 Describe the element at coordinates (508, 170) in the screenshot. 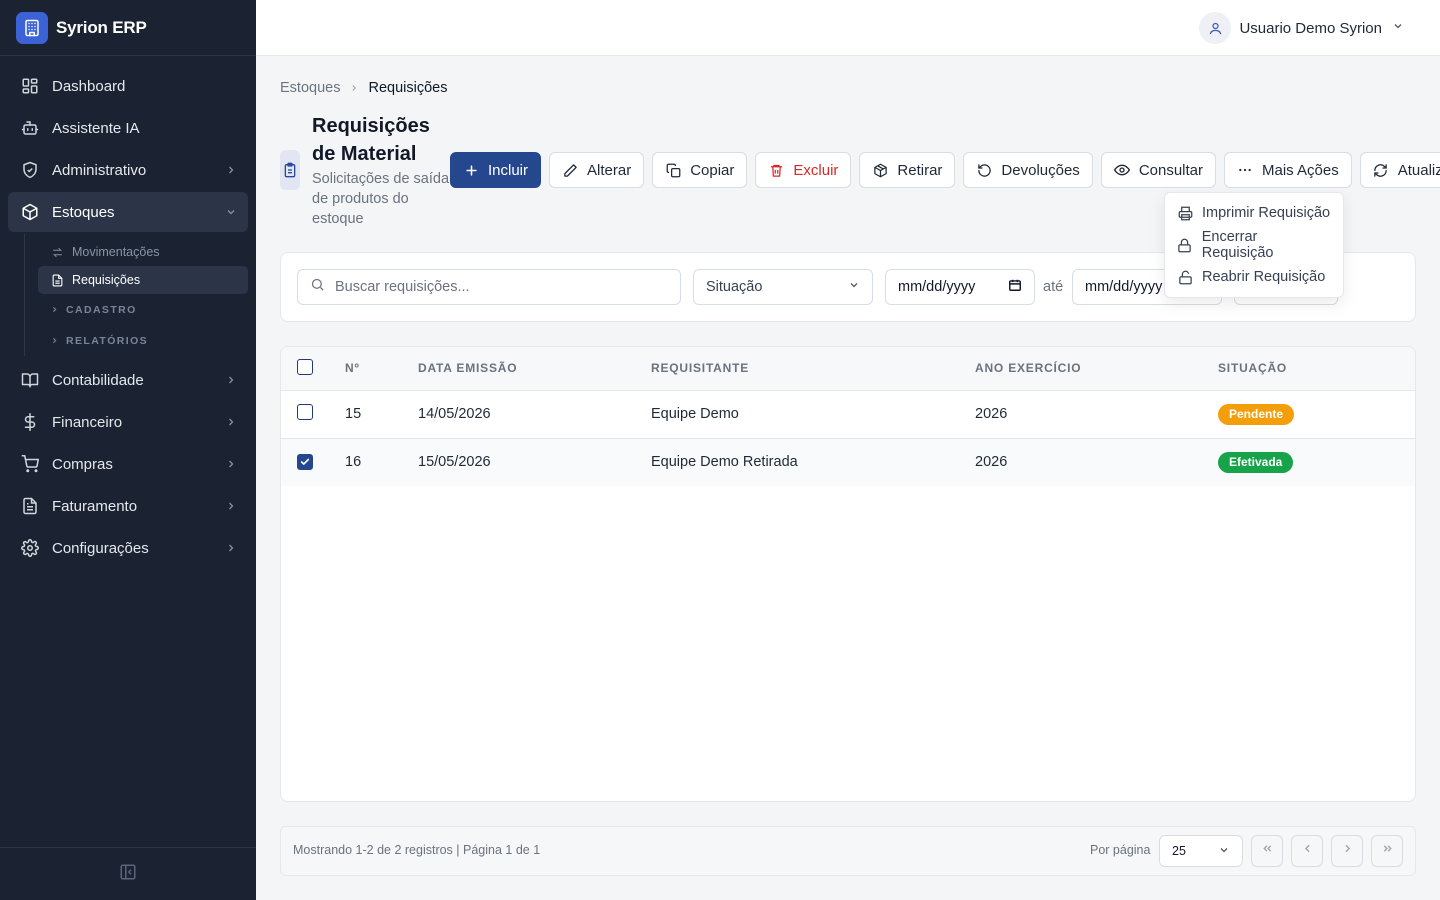

I see `incluir-label: Incluir` at that location.